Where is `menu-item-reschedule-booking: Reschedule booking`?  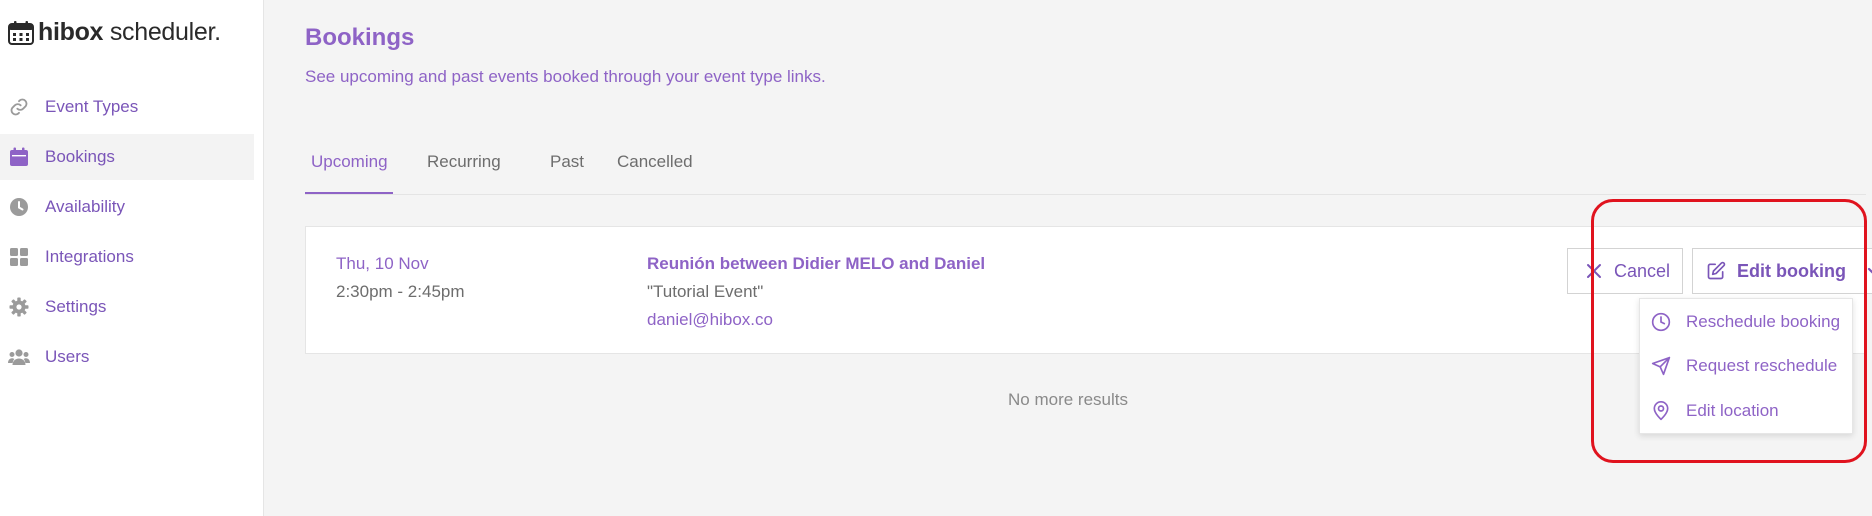
menu-item-reschedule-booking: Reschedule booking is located at coordinates (1745, 322).